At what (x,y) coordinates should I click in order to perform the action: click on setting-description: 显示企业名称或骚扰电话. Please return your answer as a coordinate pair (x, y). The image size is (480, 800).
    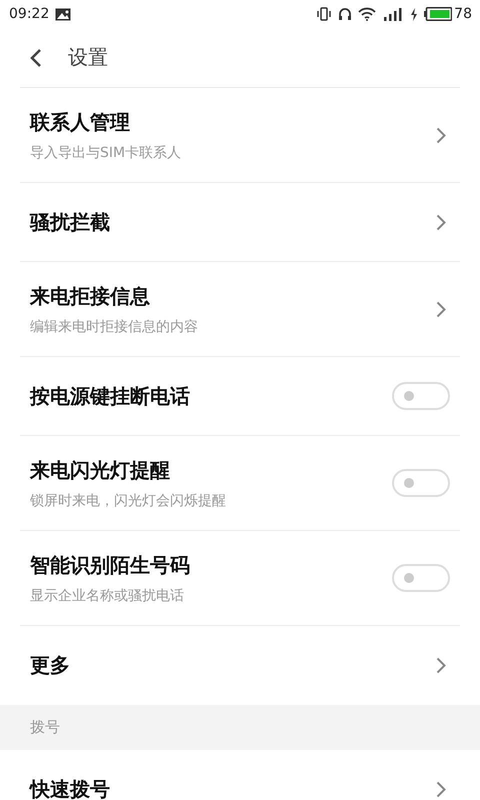
    Looking at the image, I should click on (107, 595).